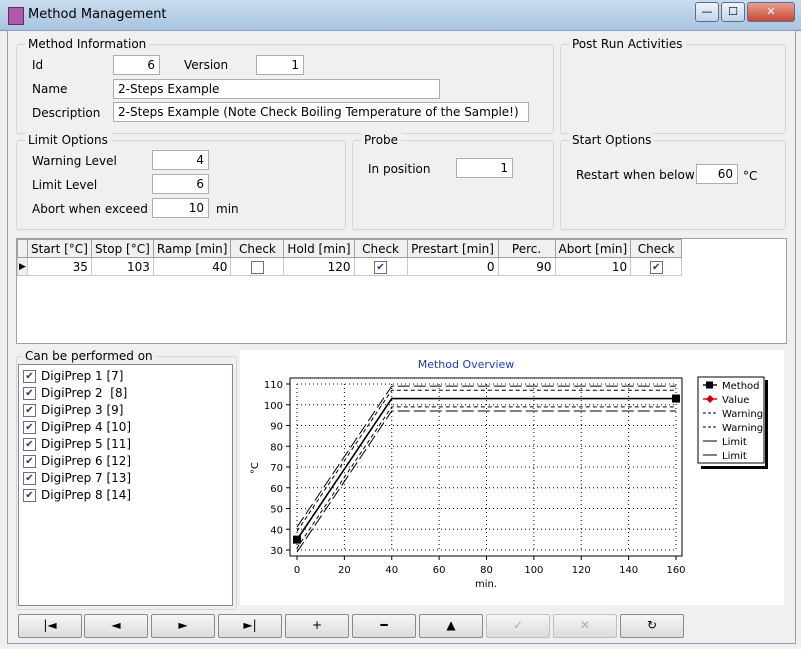 The height and width of the screenshot is (649, 801). I want to click on remove-button: ━, so click(384, 626).